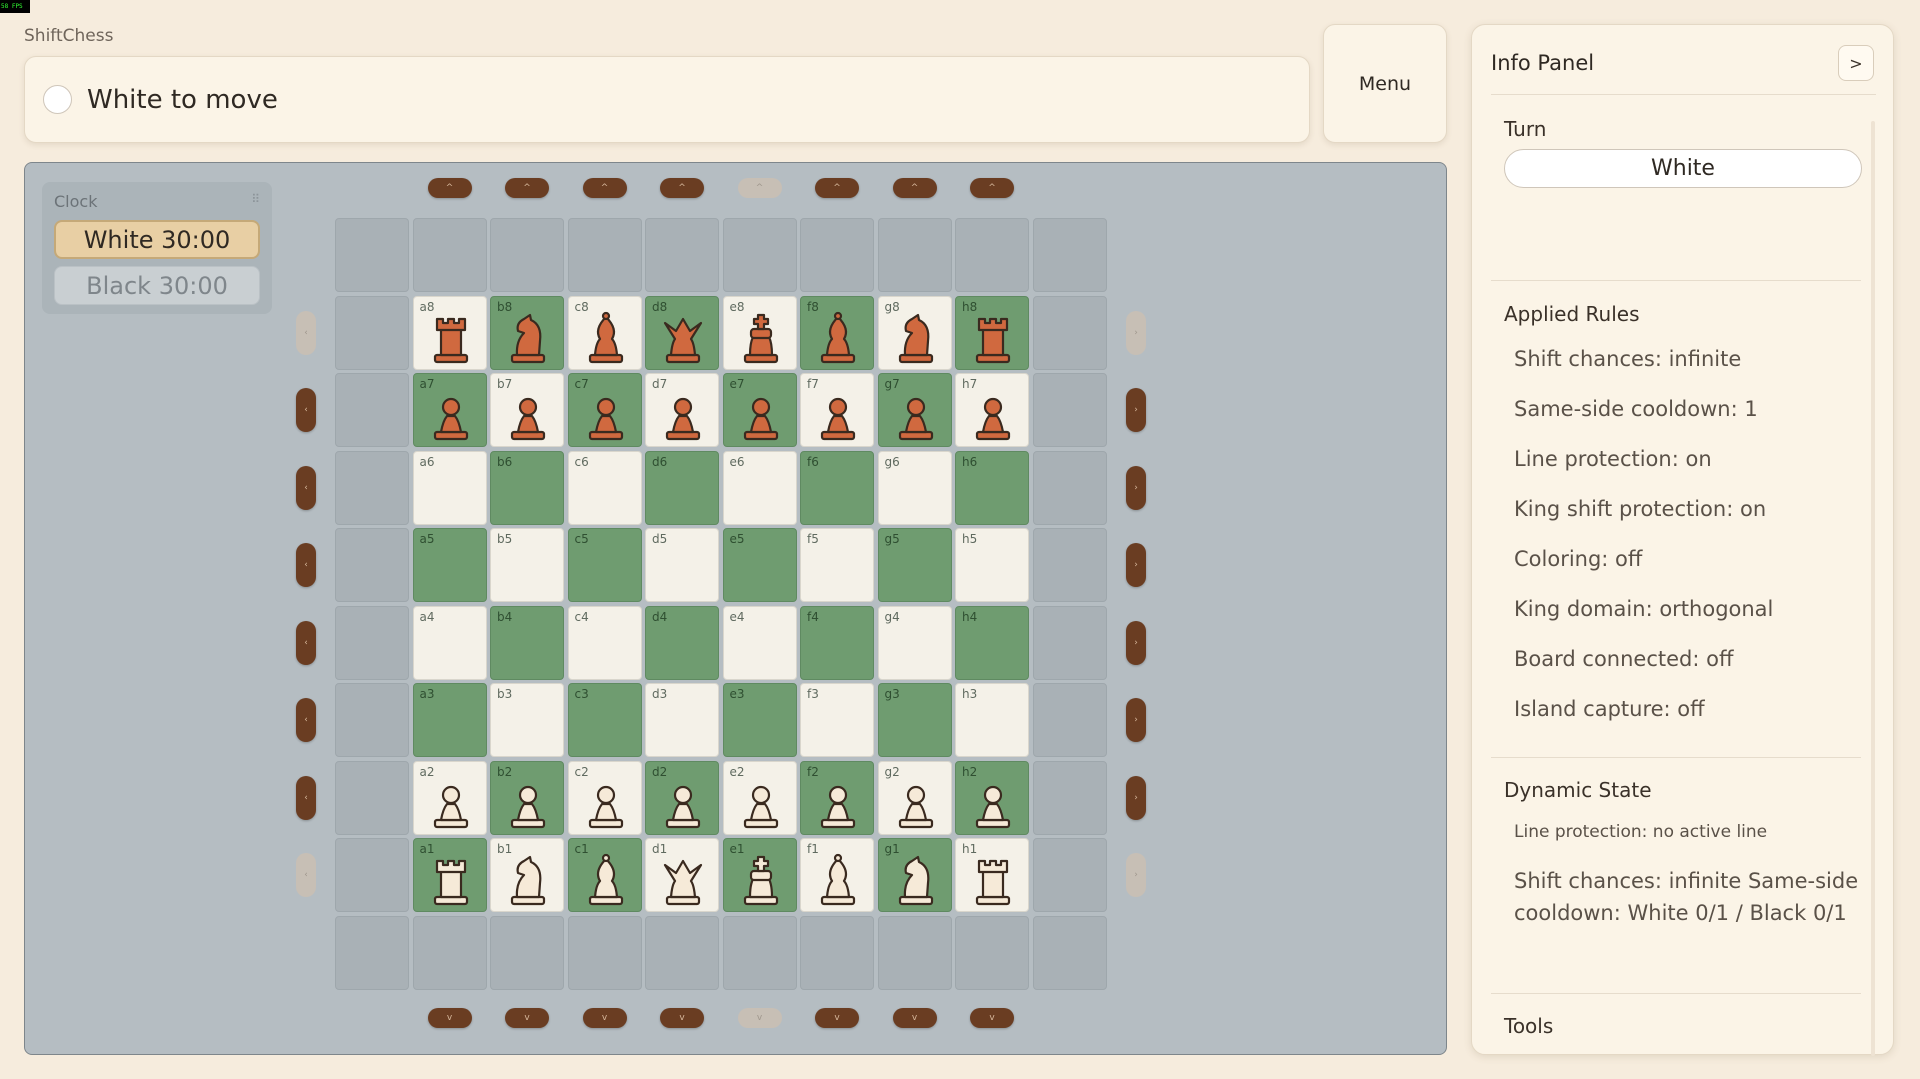  What do you see at coordinates (604, 487) in the screenshot?
I see `square-c6: c6` at bounding box center [604, 487].